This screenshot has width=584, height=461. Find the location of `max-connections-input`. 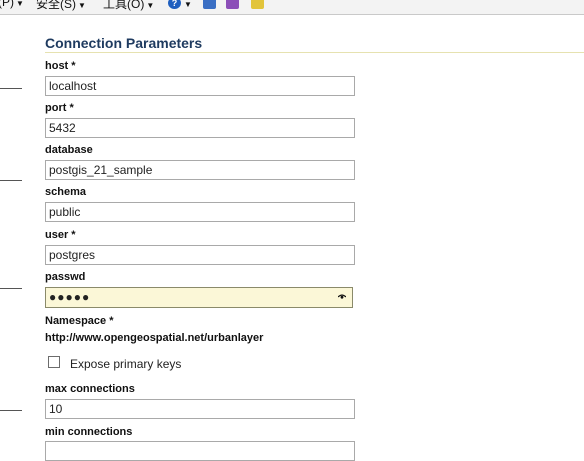

max-connections-input is located at coordinates (200, 409).